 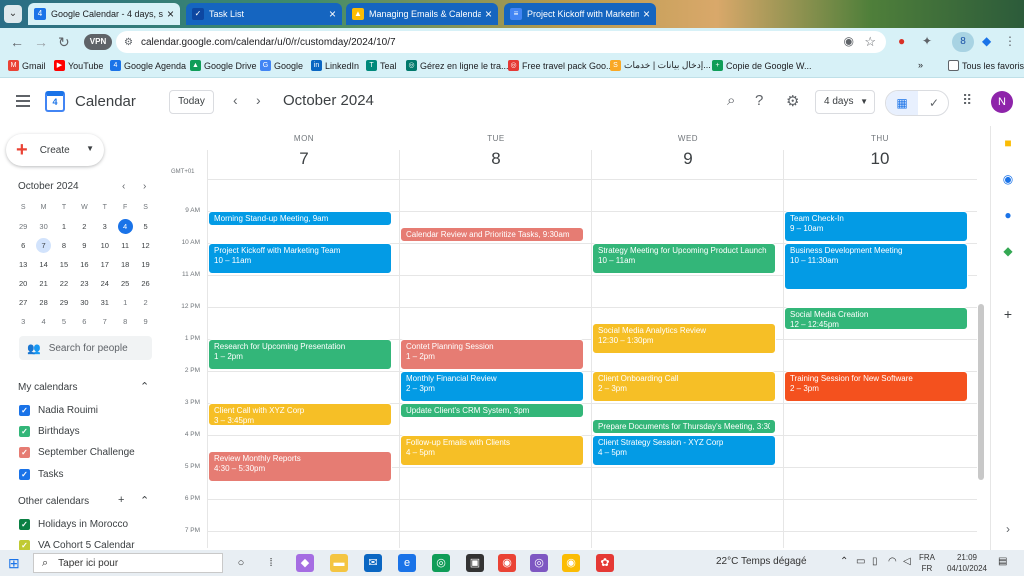 What do you see at coordinates (492, 410) in the screenshot?
I see `calendar-event: Update Client's CRM System, 3pm` at bounding box center [492, 410].